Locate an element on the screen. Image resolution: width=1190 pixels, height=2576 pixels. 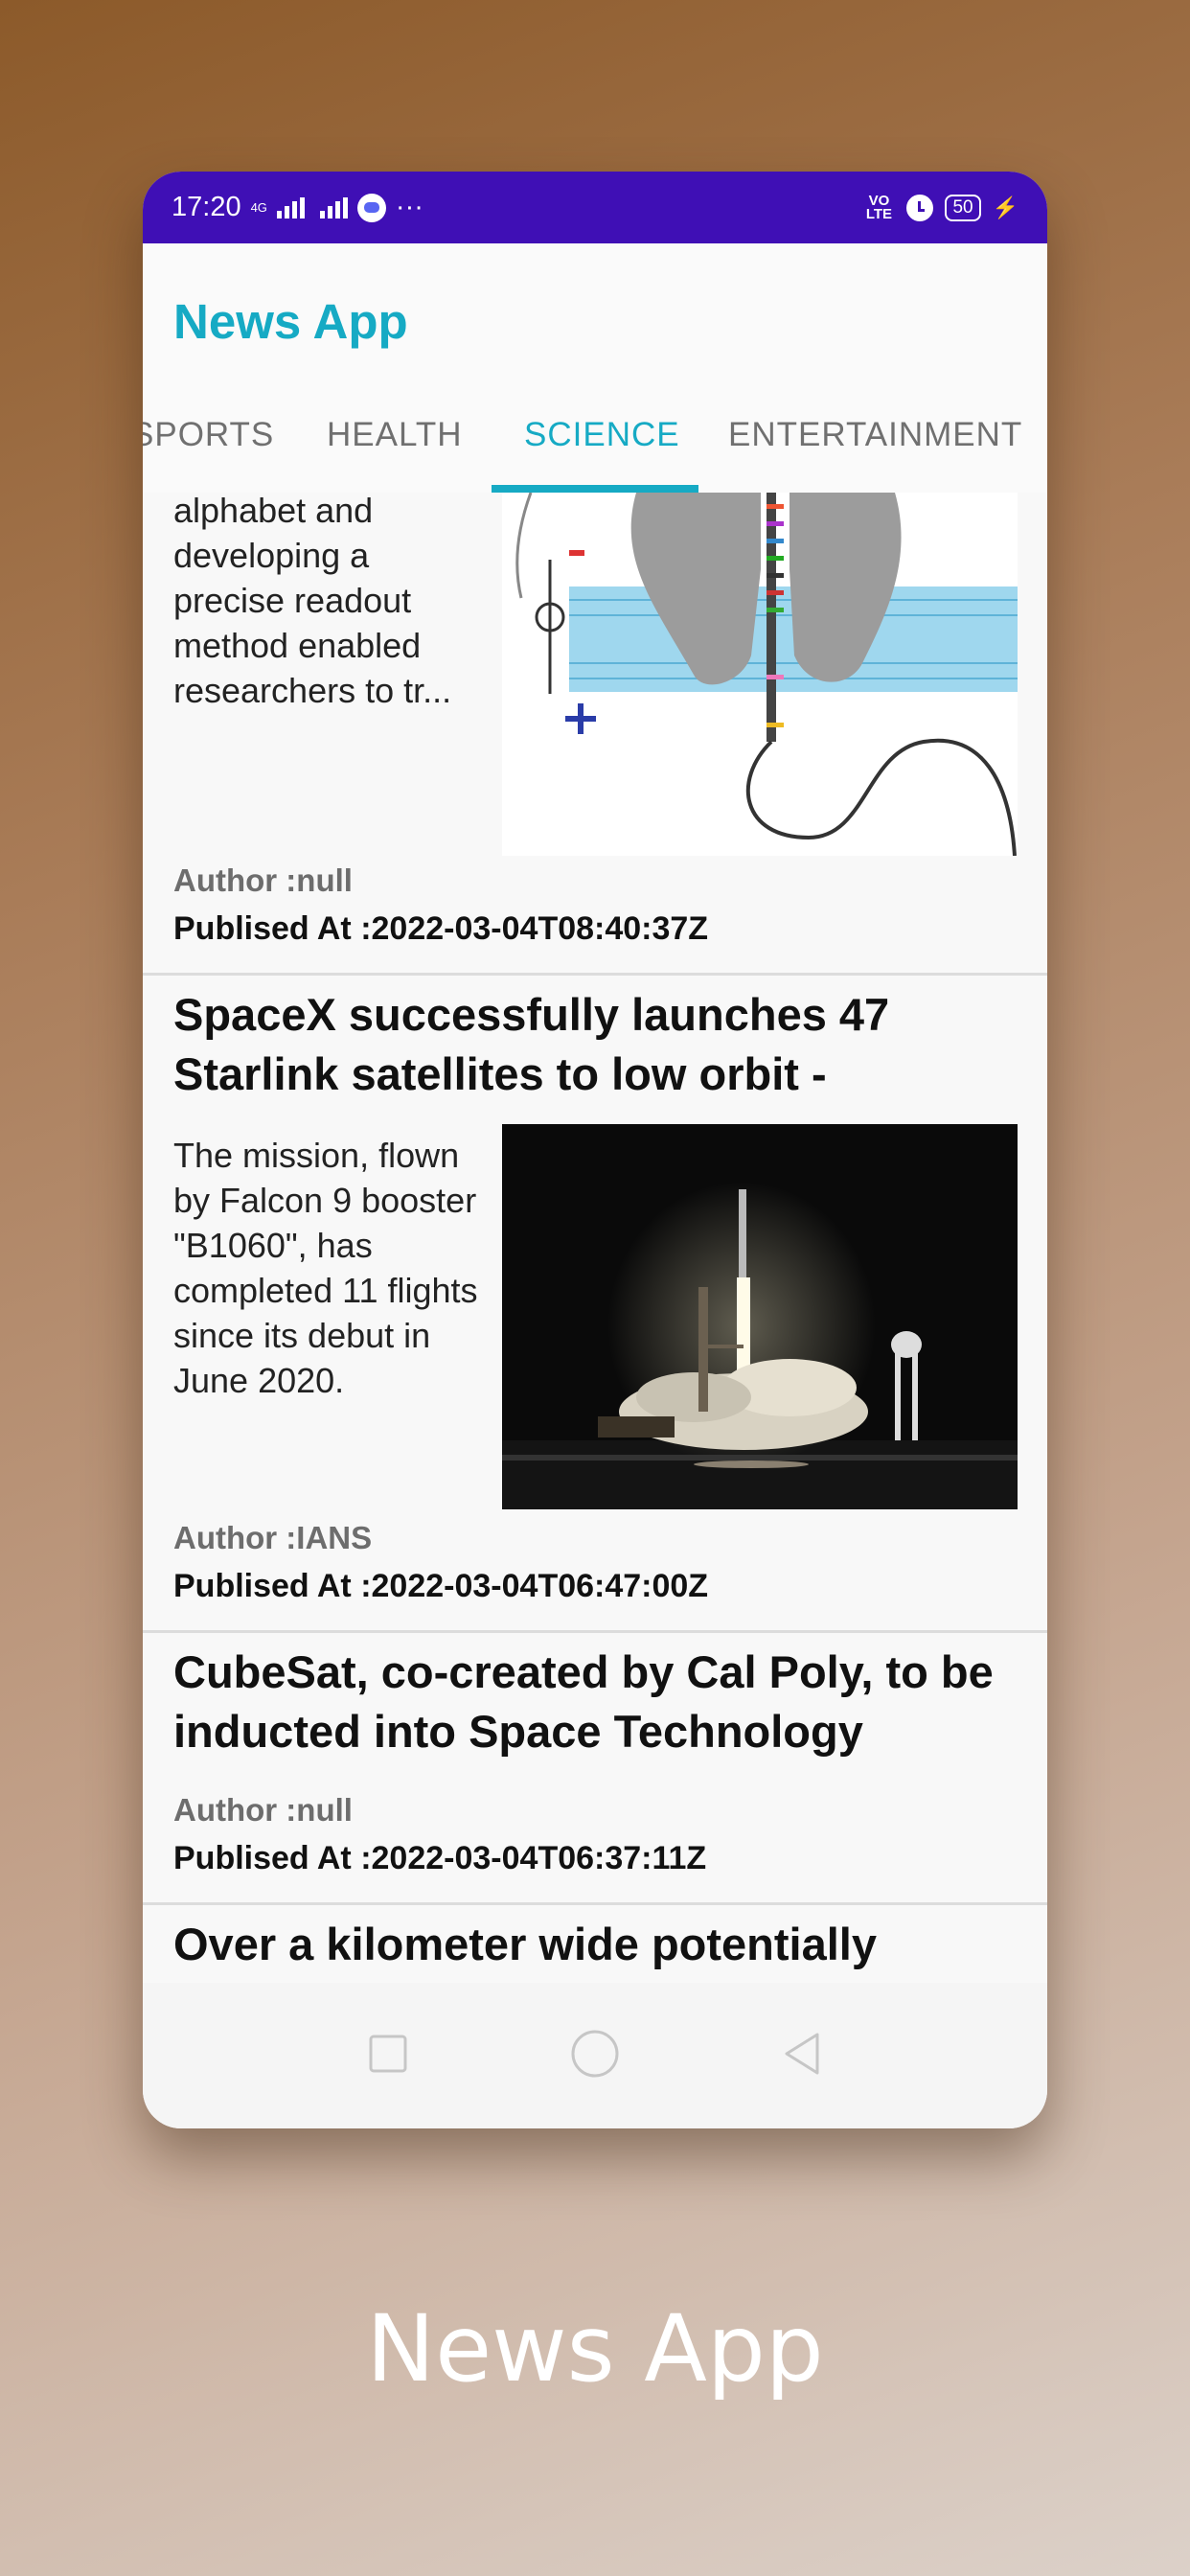
alarm-icon is located at coordinates (920, 207).